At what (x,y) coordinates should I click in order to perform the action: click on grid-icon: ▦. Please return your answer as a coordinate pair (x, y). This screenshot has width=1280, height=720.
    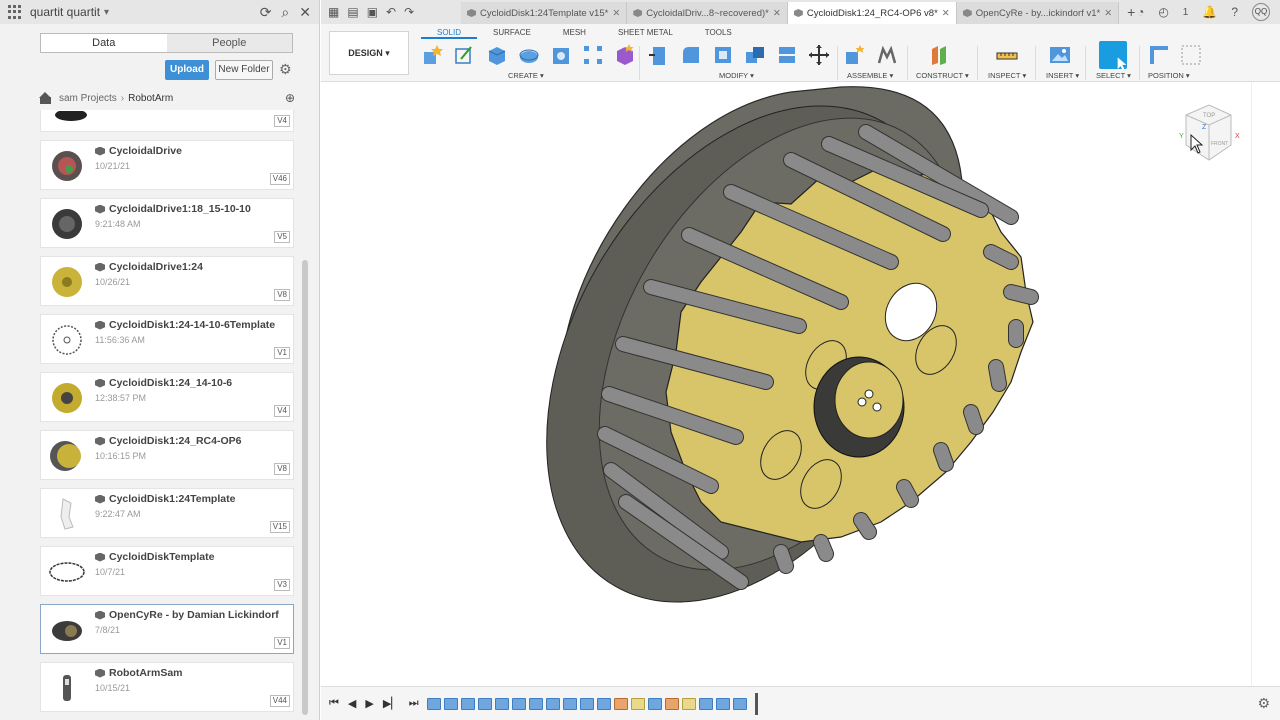
    Looking at the image, I should click on (333, 12).